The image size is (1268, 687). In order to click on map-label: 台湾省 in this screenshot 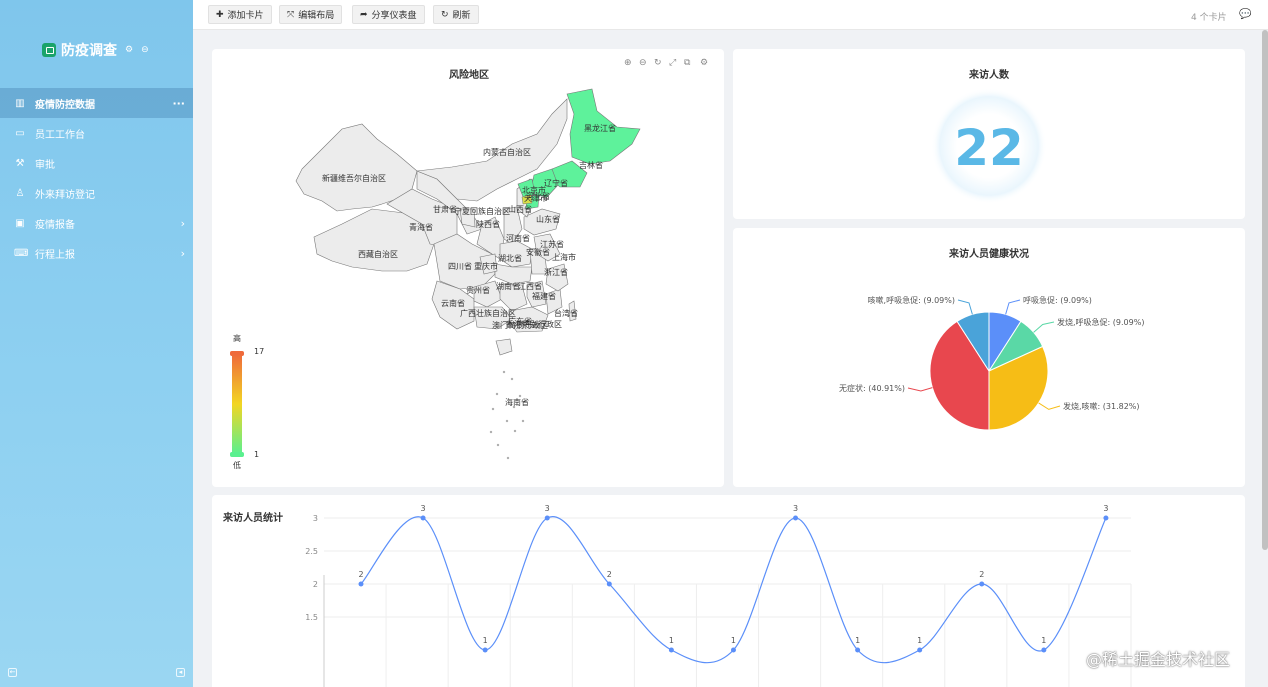, I will do `click(566, 313)`.